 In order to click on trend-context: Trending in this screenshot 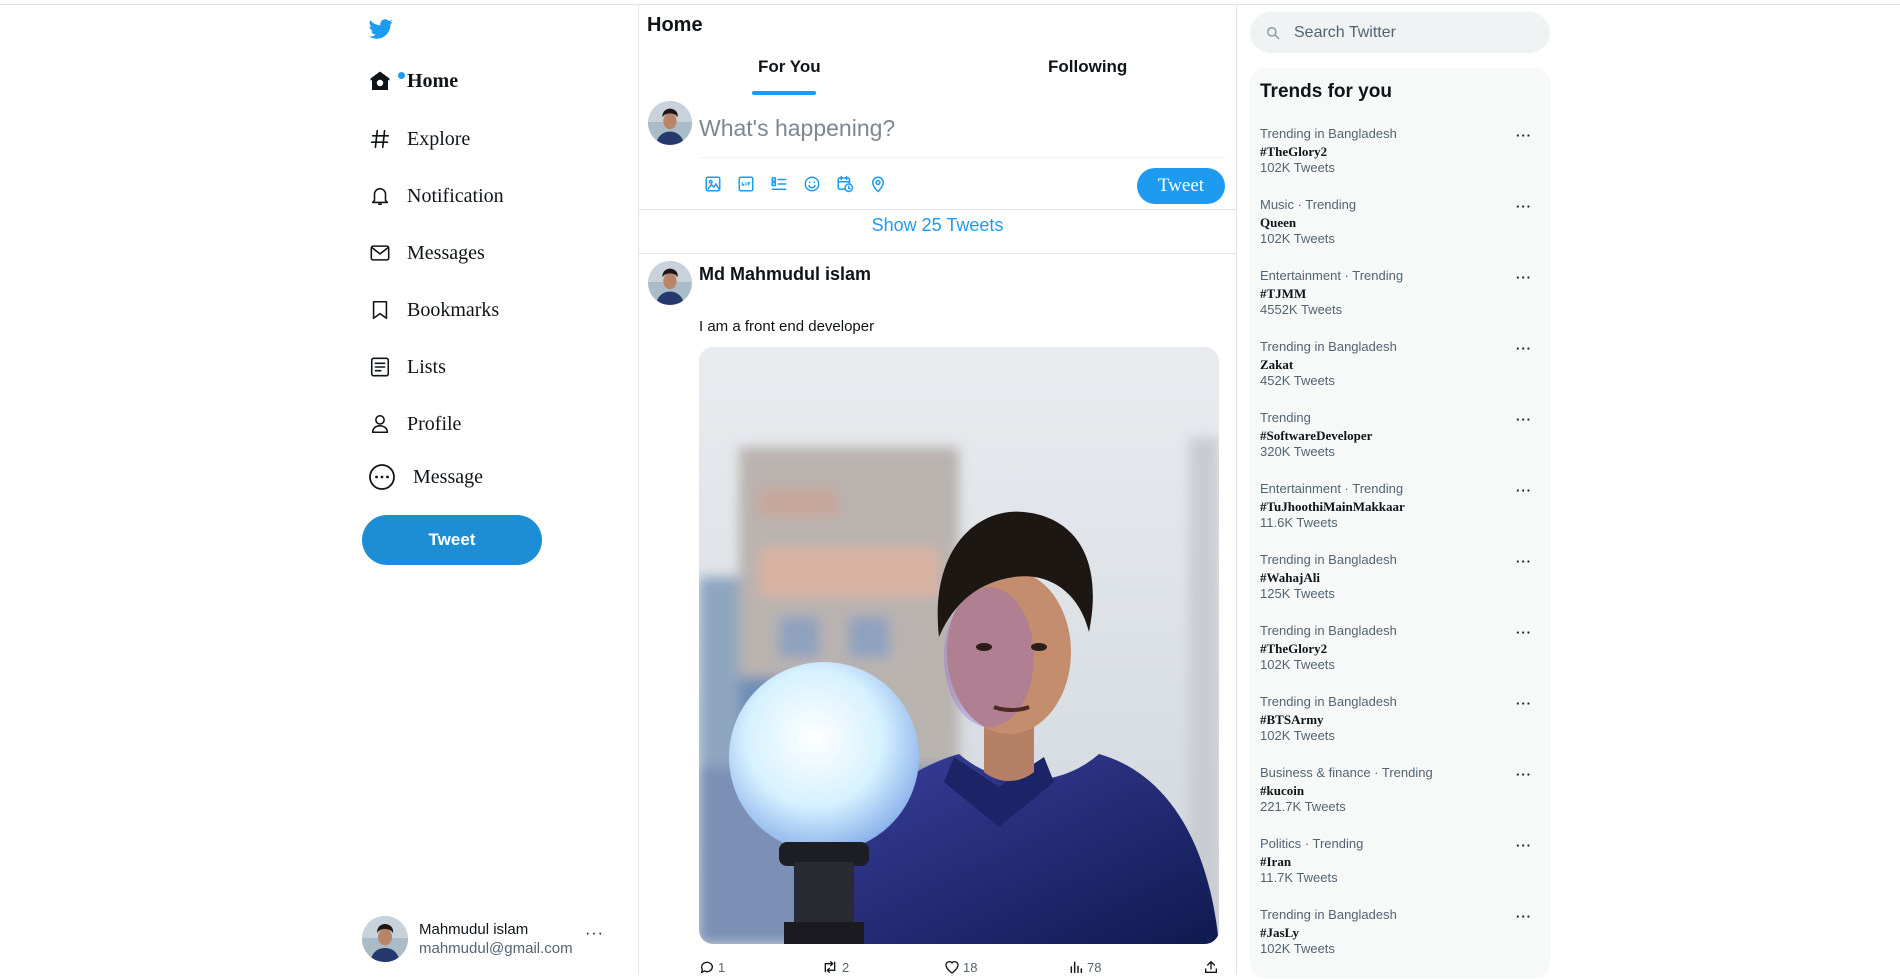, I will do `click(1285, 417)`.